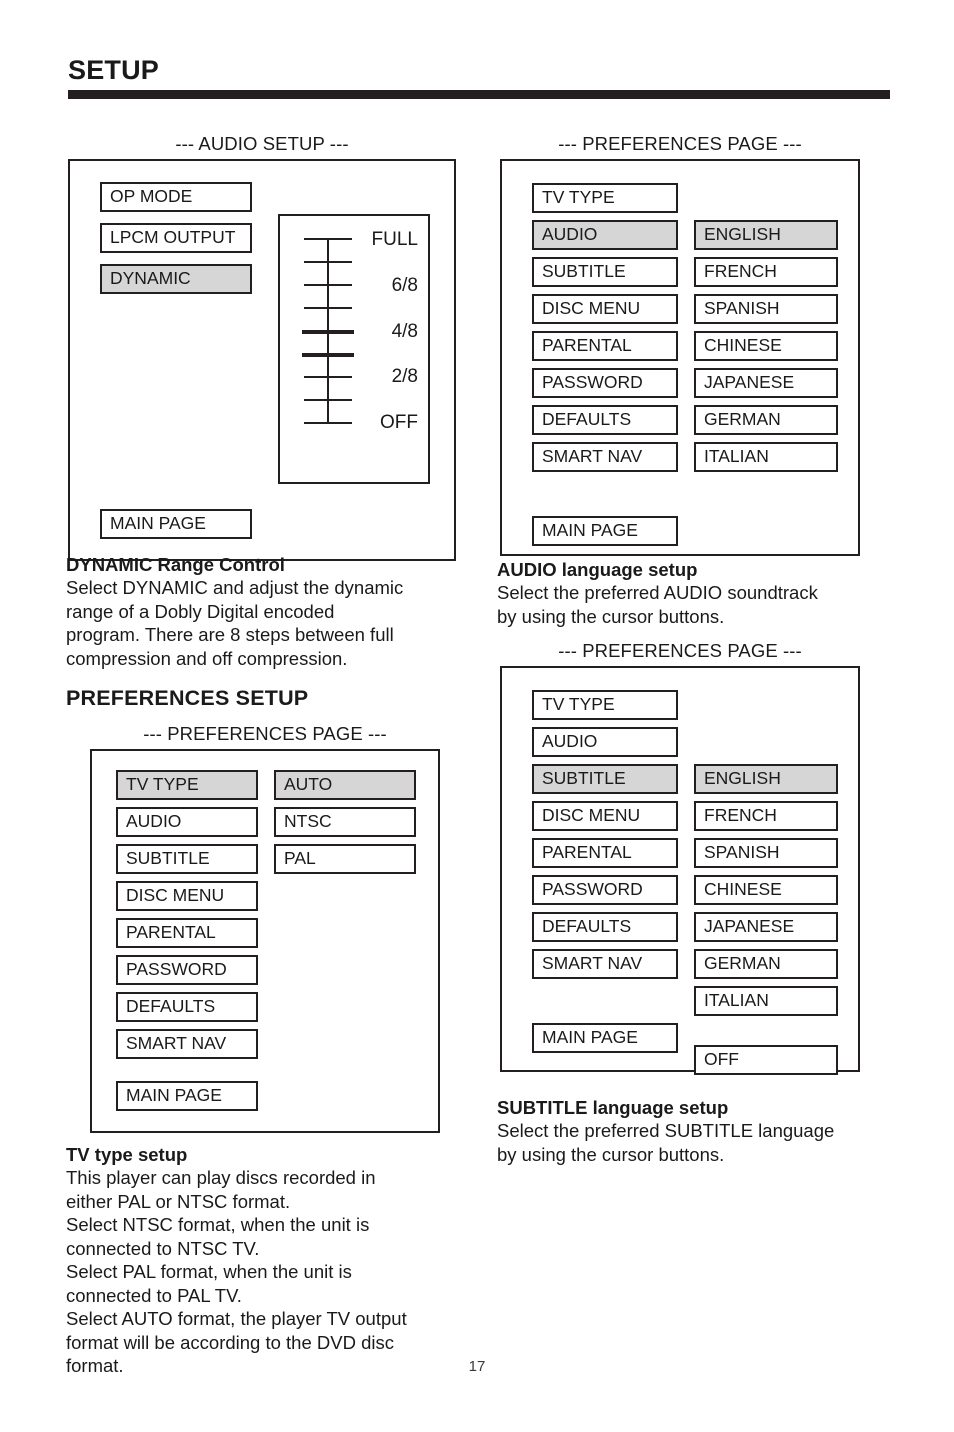 Image resolution: width=954 pixels, height=1432 pixels. I want to click on prefs-audio-option-spanish: SPANISH, so click(766, 309).